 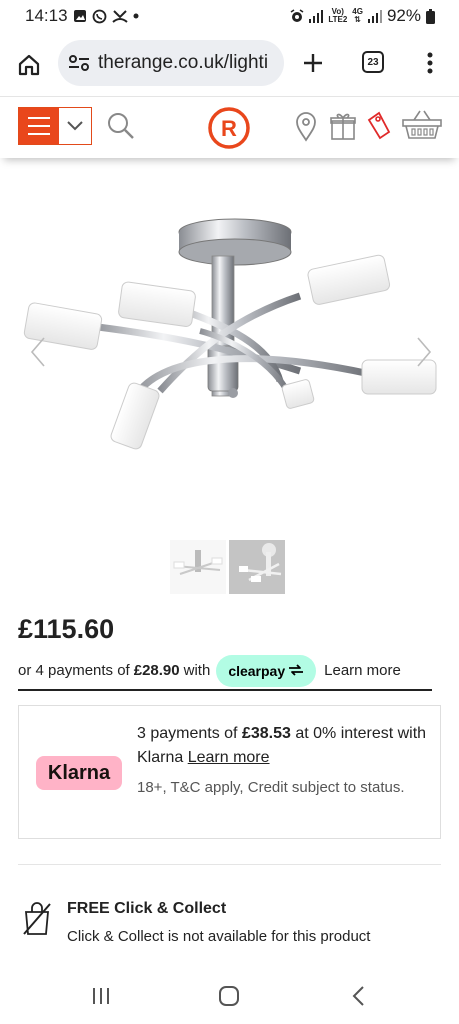 I want to click on system-nav-bar, so click(x=229, y=996).